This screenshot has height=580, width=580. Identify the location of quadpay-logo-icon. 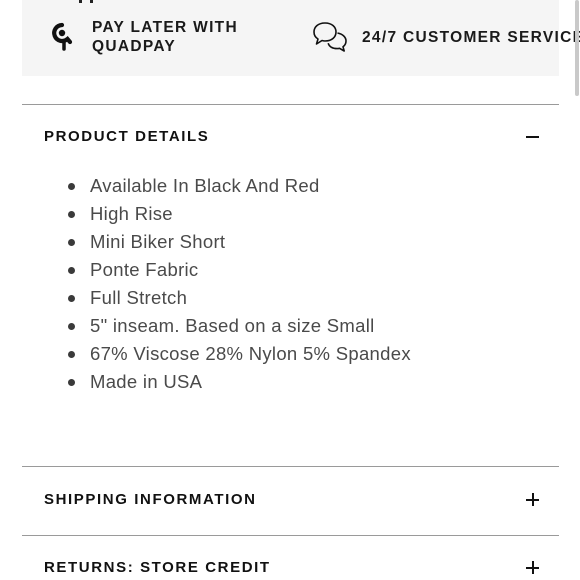
(62, 37).